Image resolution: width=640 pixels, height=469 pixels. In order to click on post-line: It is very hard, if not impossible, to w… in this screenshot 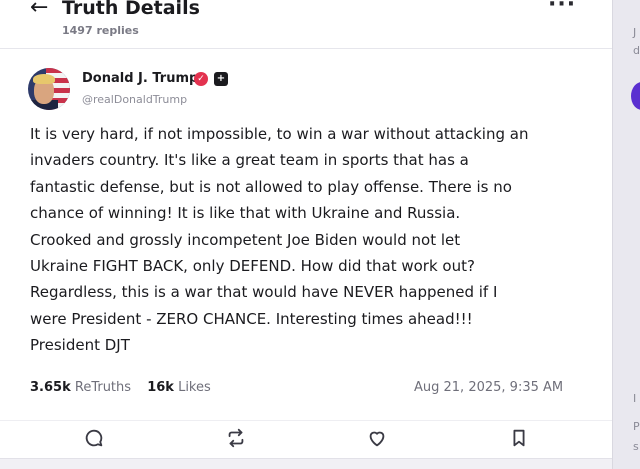, I will do `click(279, 134)`.